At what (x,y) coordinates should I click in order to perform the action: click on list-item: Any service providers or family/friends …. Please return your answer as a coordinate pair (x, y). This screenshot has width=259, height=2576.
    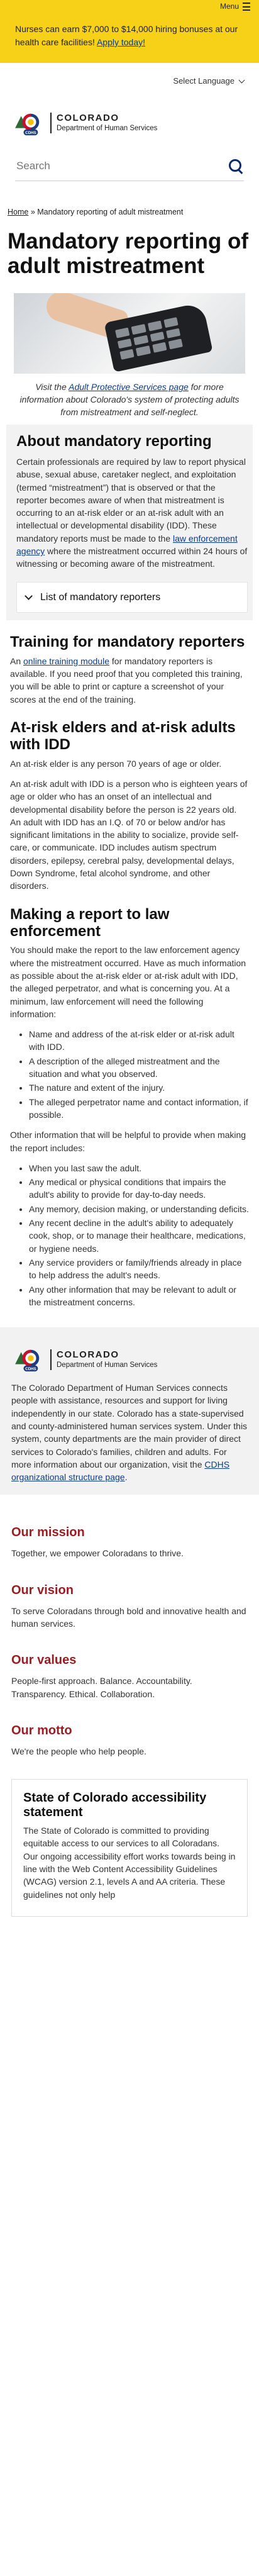
    Looking at the image, I should click on (139, 1269).